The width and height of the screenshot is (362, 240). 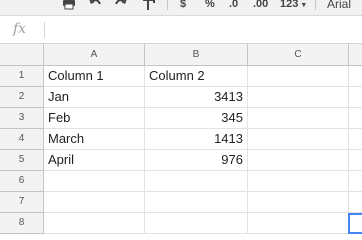 What do you see at coordinates (355, 97) in the screenshot?
I see `cell-d2` at bounding box center [355, 97].